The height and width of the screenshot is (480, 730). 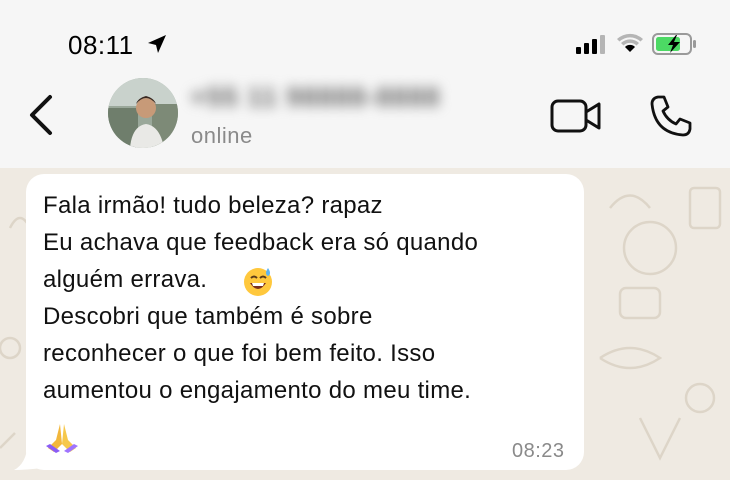 I want to click on presence-status: online, so click(x=222, y=135).